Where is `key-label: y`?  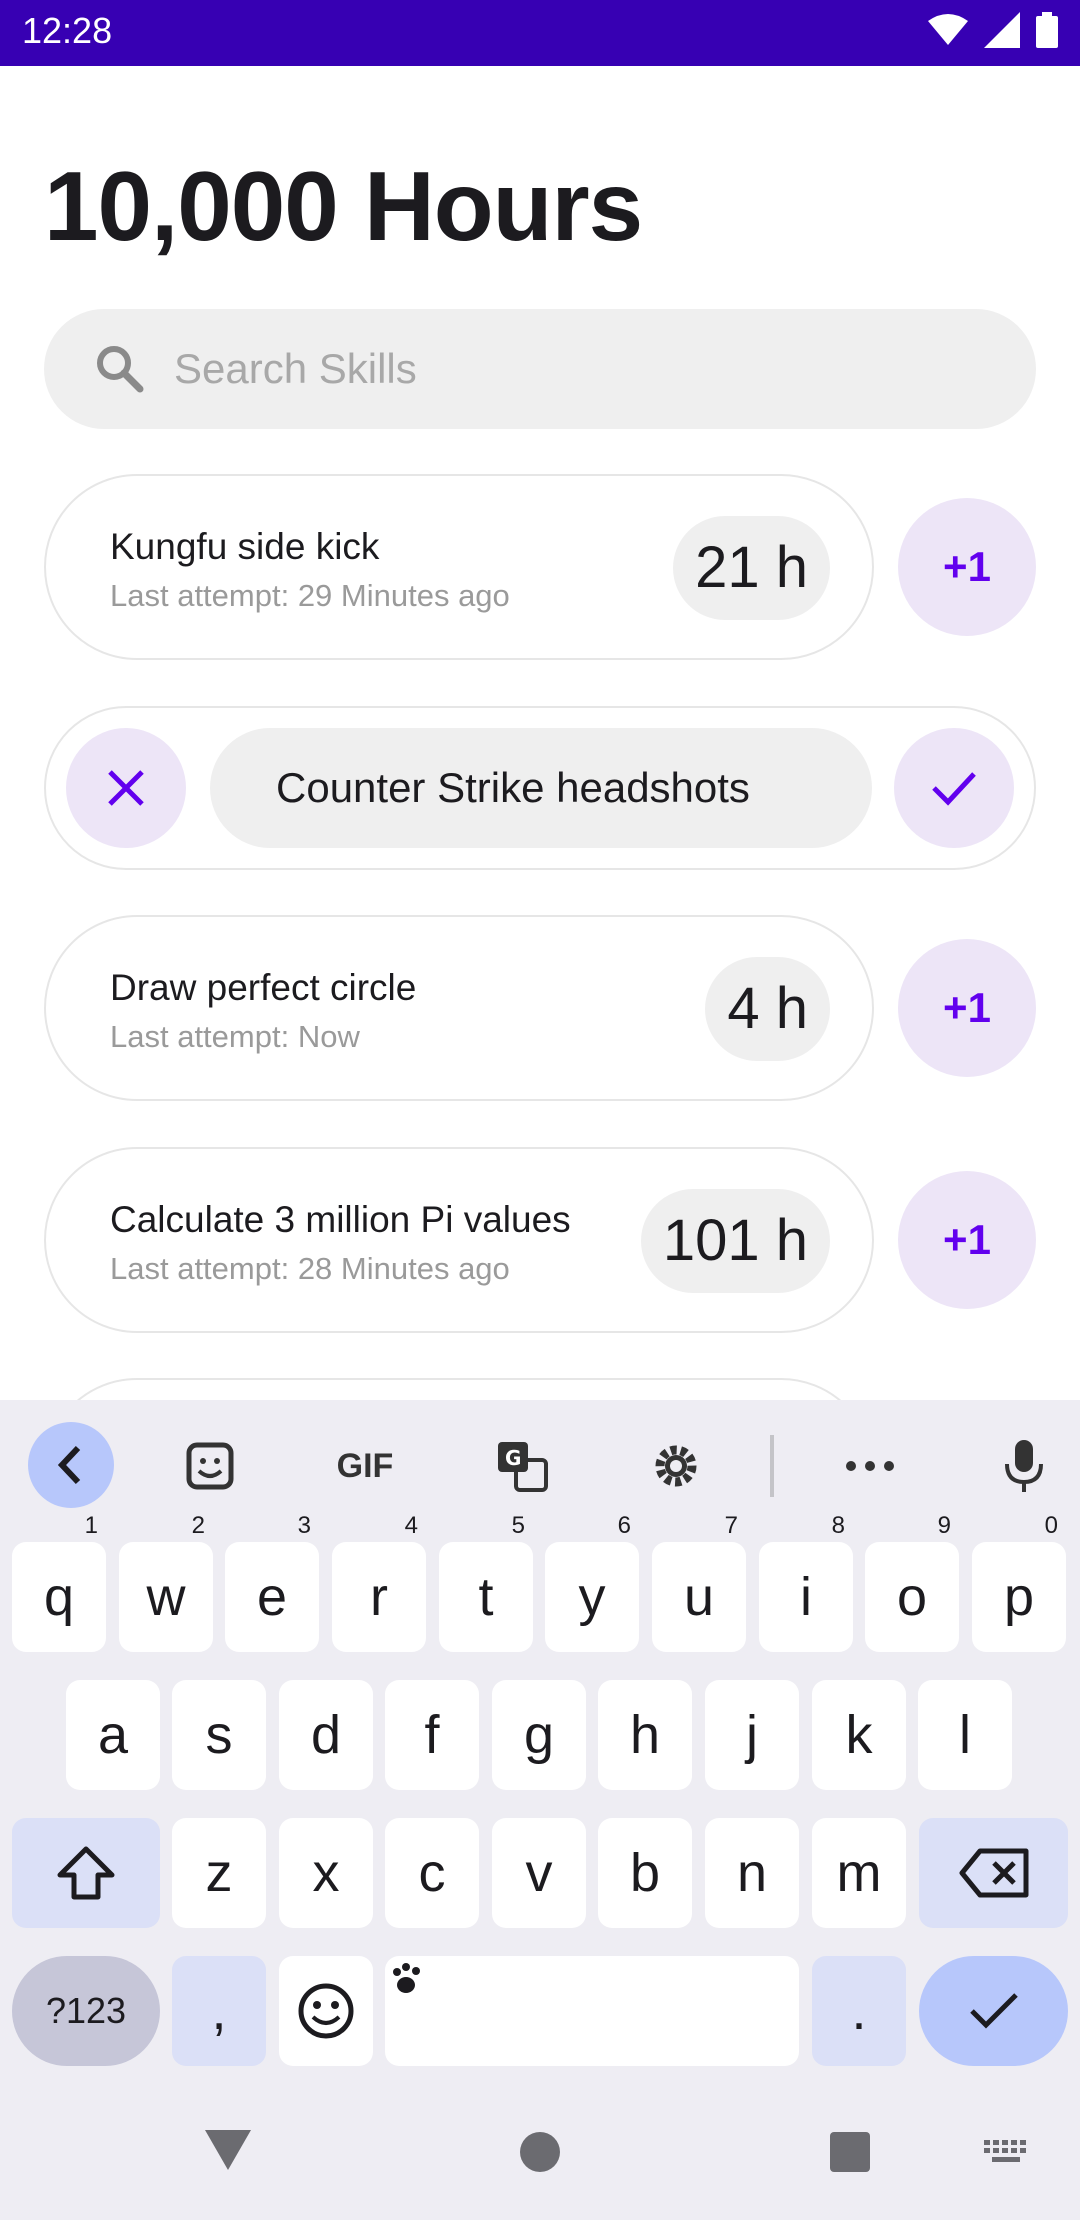 key-label: y is located at coordinates (592, 1597).